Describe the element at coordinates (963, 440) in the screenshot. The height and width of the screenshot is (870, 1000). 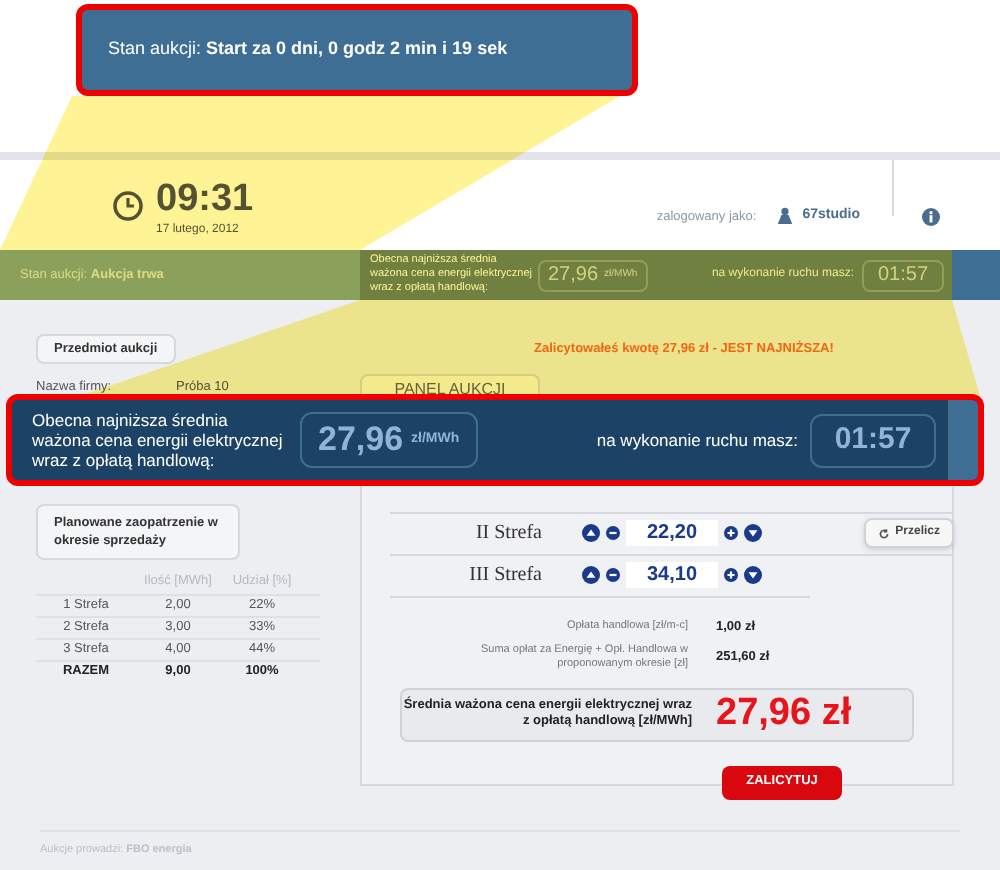
I see `callout-edge-strip` at that location.